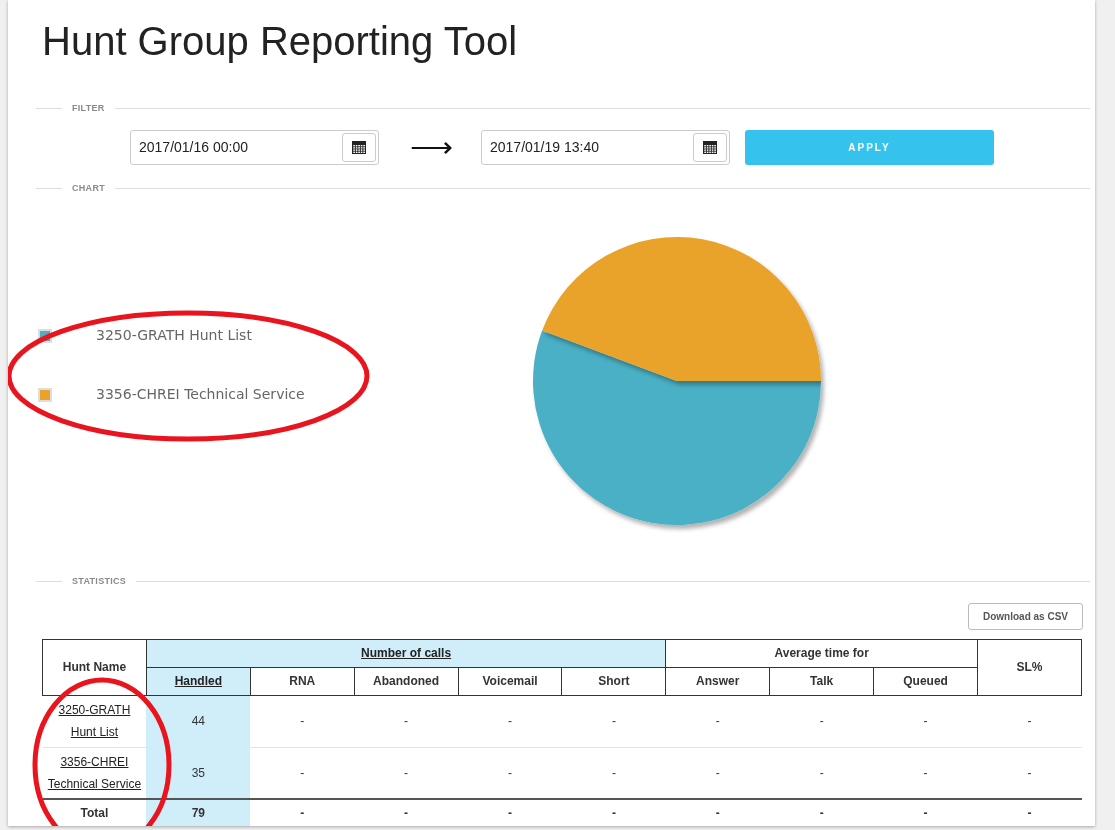  I want to click on column-header: Talk, so click(821, 681).